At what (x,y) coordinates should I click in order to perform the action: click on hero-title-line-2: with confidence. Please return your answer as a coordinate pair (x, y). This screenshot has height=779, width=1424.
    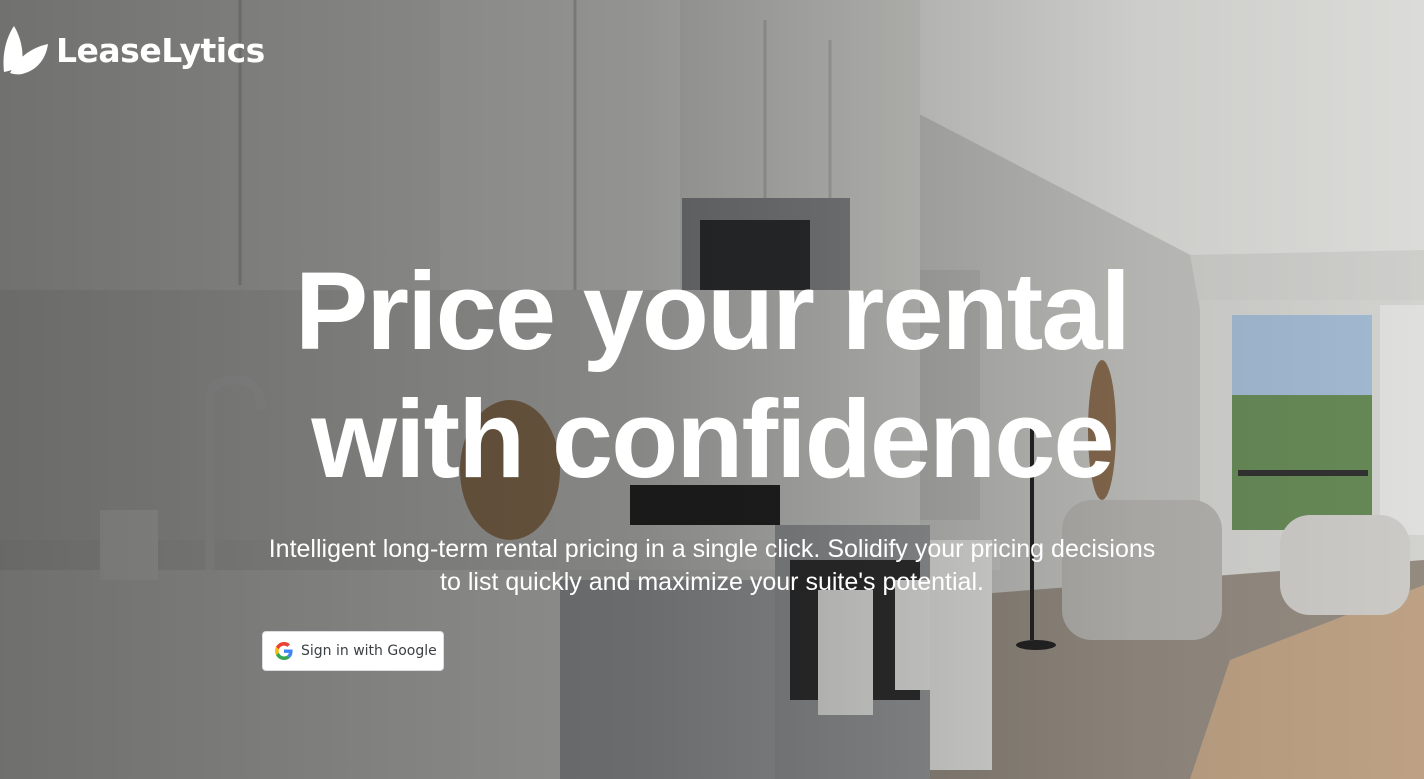
    Looking at the image, I should click on (712, 439).